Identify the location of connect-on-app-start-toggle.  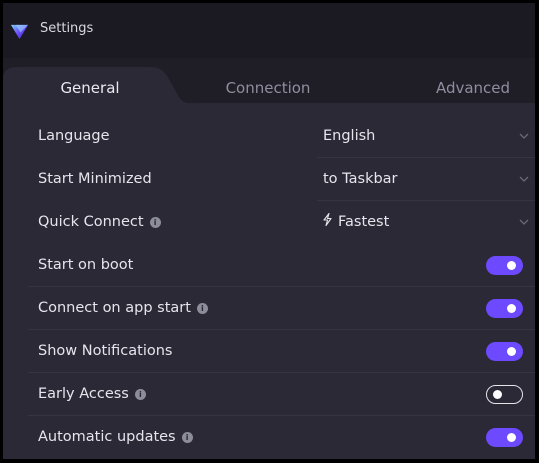
(504, 308).